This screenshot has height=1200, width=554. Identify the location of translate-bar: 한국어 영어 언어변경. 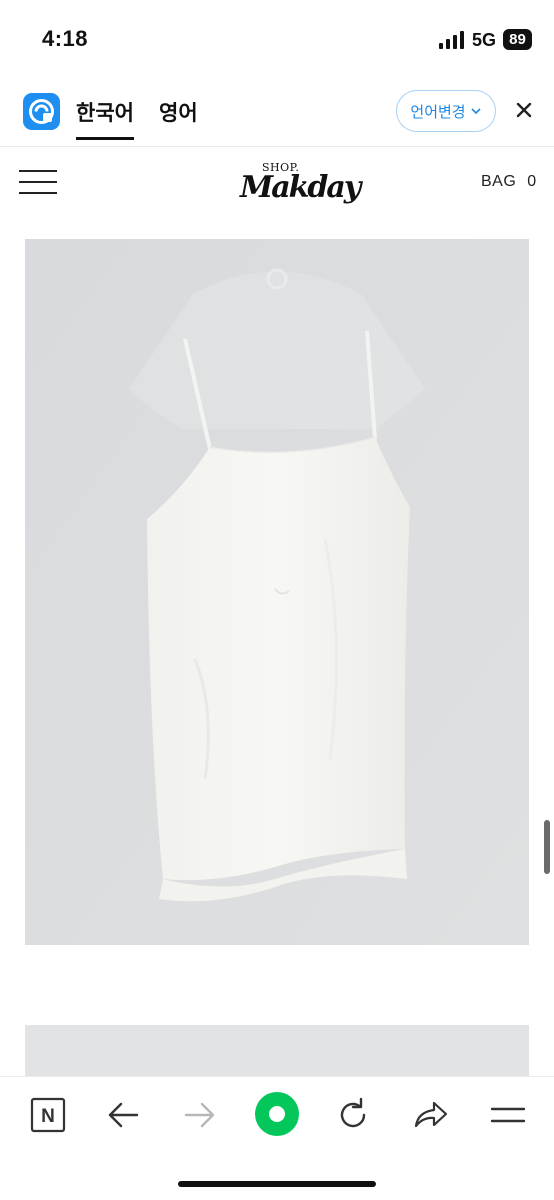
(277, 113).